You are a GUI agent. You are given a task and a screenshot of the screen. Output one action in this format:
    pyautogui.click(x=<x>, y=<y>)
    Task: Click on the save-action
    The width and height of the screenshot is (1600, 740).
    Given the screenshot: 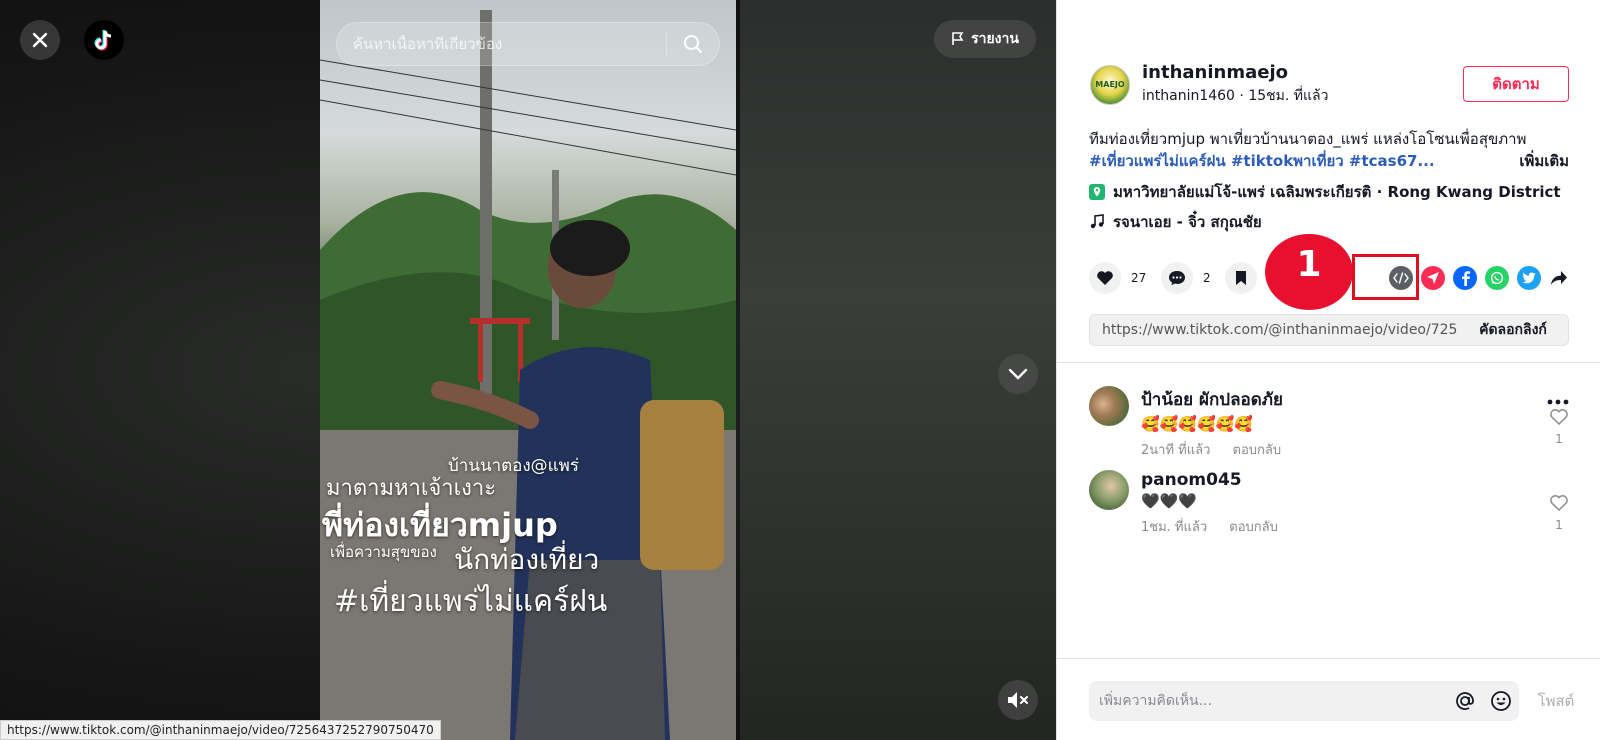 What is the action you would take?
    pyautogui.click(x=1241, y=278)
    